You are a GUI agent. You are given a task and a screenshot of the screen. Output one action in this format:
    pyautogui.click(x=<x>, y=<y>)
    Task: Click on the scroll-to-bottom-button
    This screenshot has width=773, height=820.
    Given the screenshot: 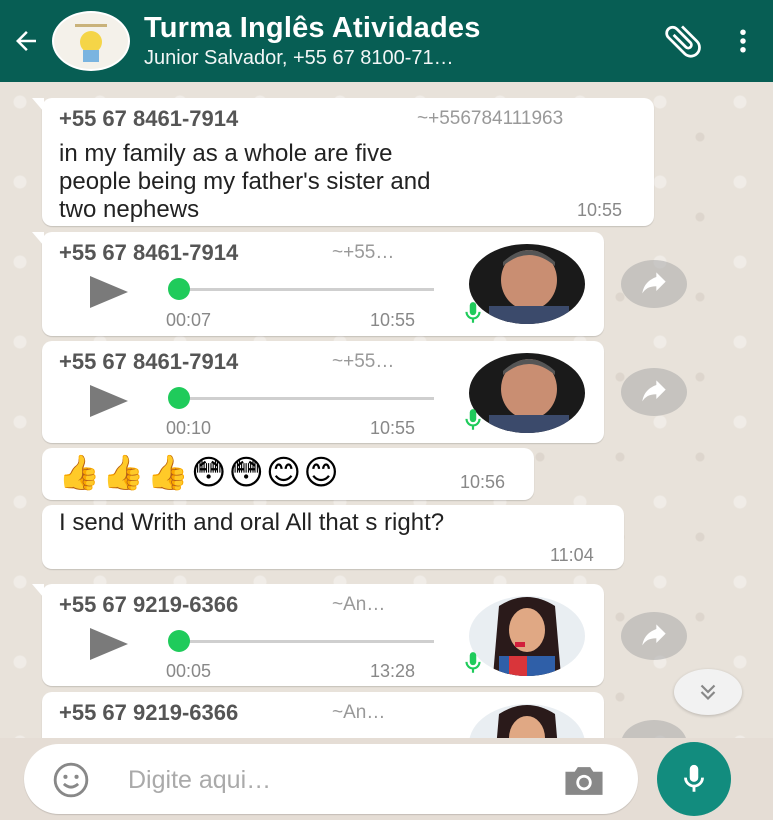 What is the action you would take?
    pyautogui.click(x=708, y=692)
    